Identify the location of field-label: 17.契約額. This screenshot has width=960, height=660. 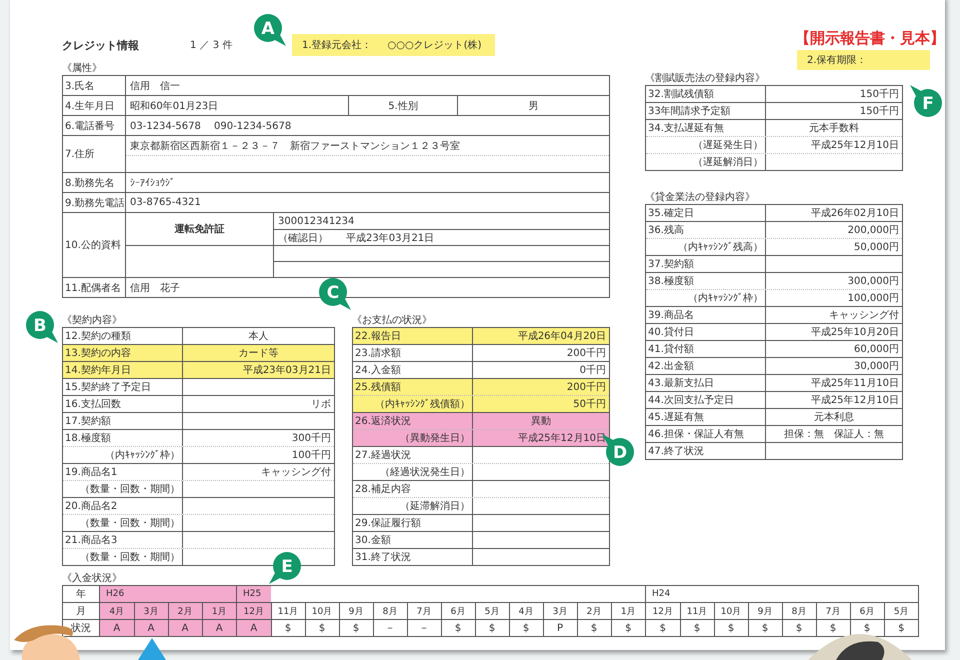
(88, 421).